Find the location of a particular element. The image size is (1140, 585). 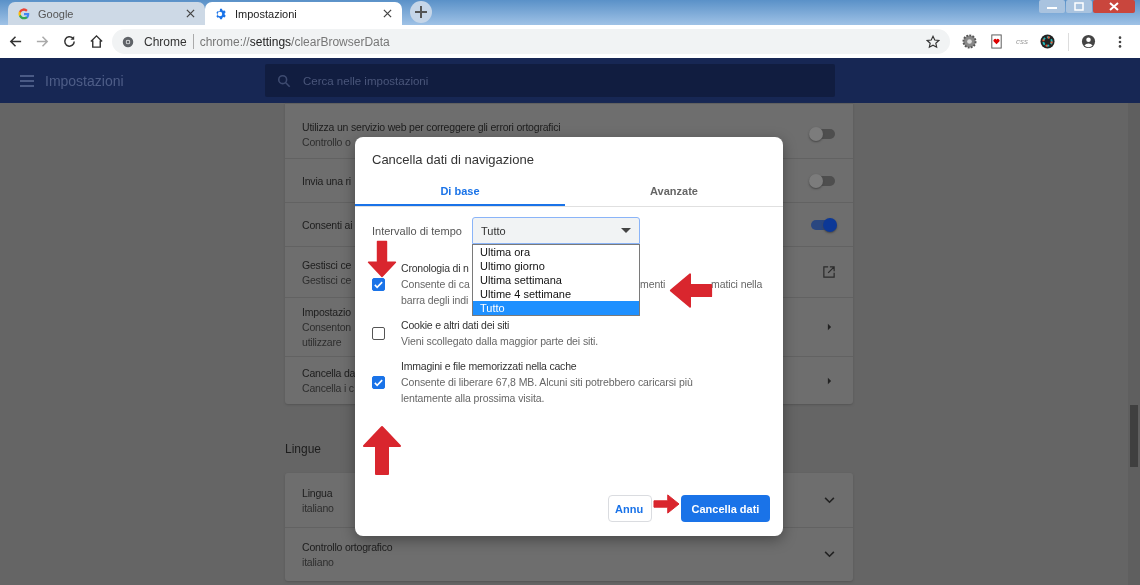

tab-title: Google is located at coordinates (56, 13).